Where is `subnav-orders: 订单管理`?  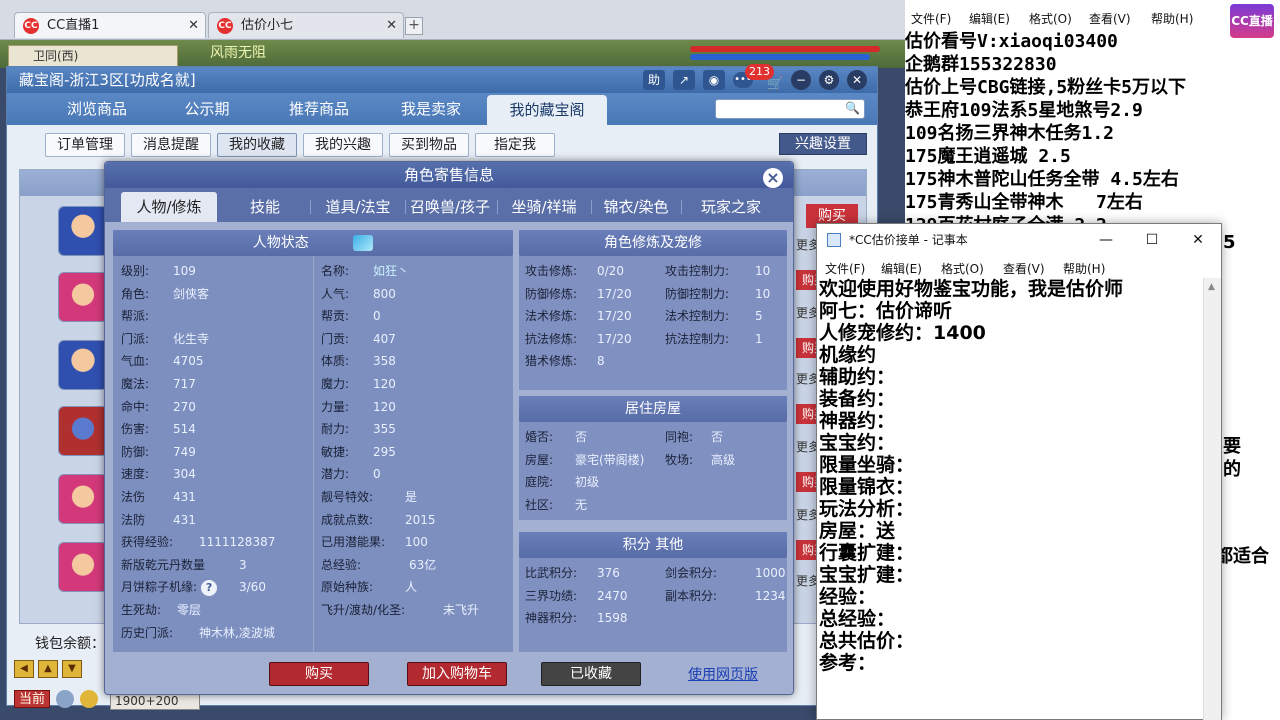
subnav-orders: 订单管理 is located at coordinates (85, 145).